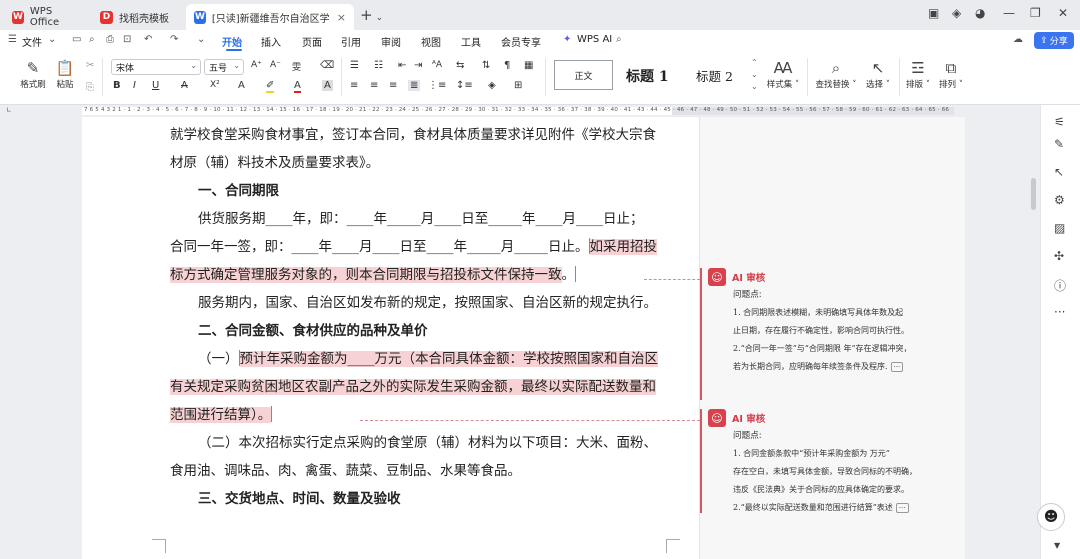  What do you see at coordinates (221, 415) in the screenshot?
I see `highlighted-text: 范围进行结算）。` at bounding box center [221, 415].